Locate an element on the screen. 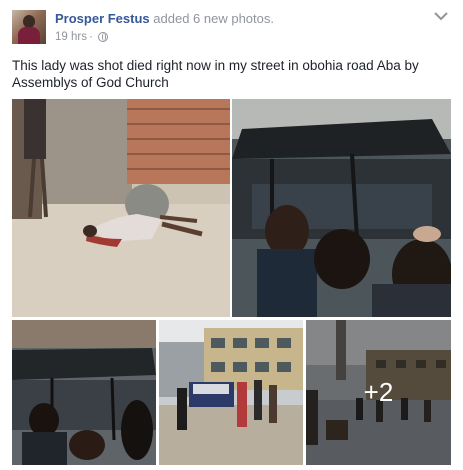 The width and height of the screenshot is (463, 470). post-timestamp: 19 hrs is located at coordinates (71, 37).